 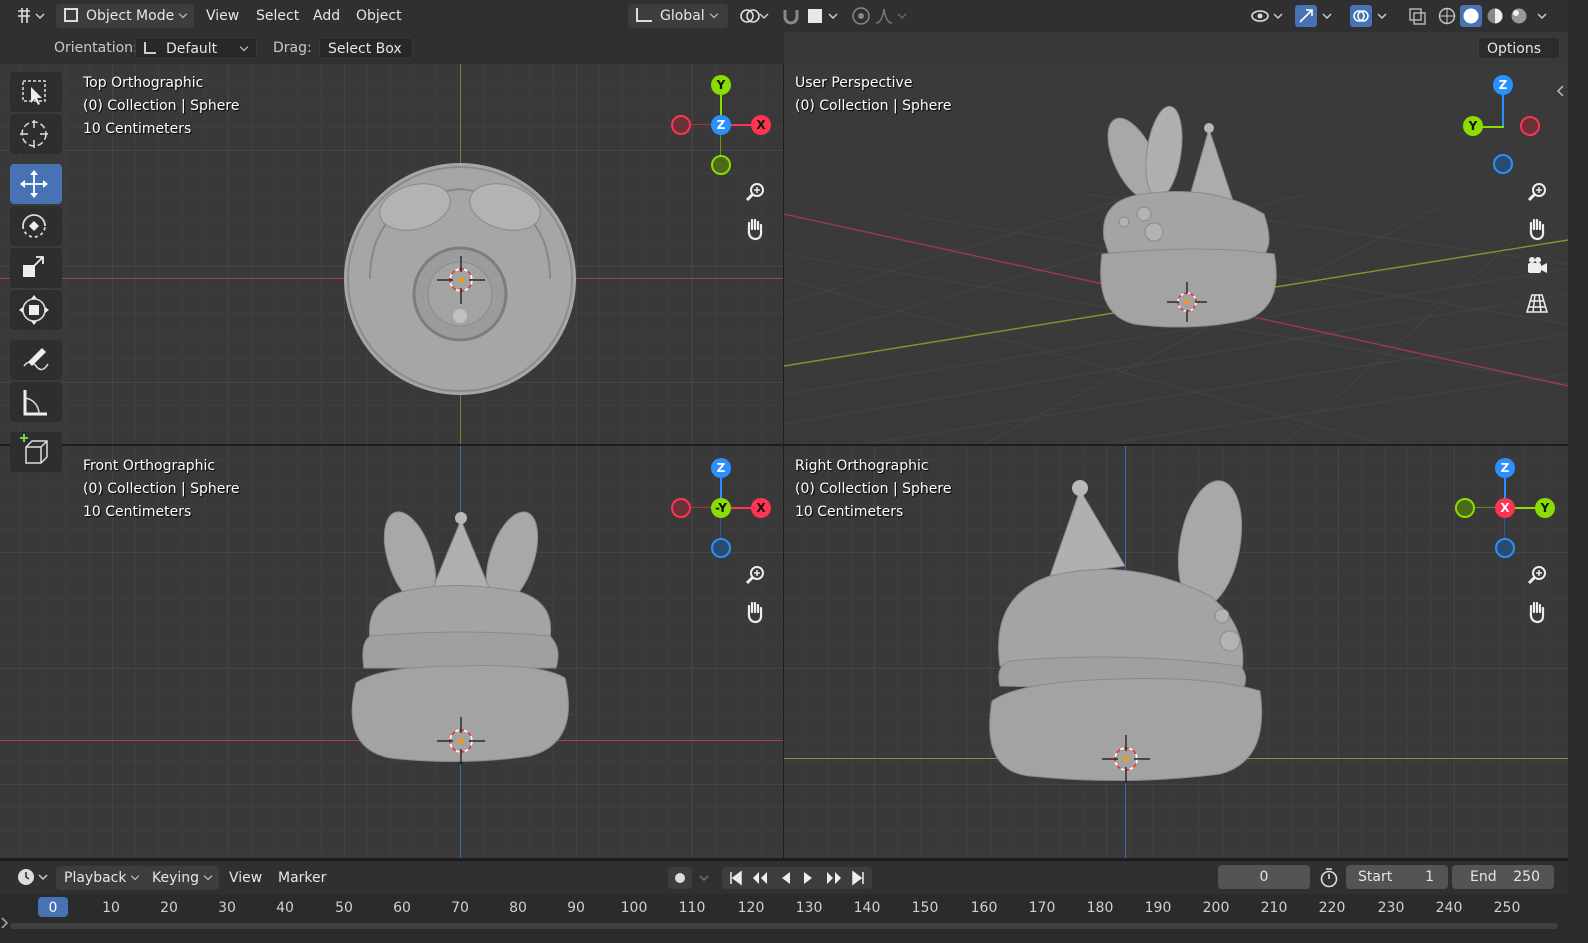 I want to click on viewport-title: User Perspective, so click(x=854, y=83).